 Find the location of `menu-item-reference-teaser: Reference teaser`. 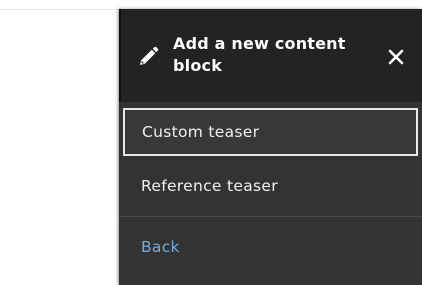

menu-item-reference-teaser: Reference teaser is located at coordinates (270, 188).